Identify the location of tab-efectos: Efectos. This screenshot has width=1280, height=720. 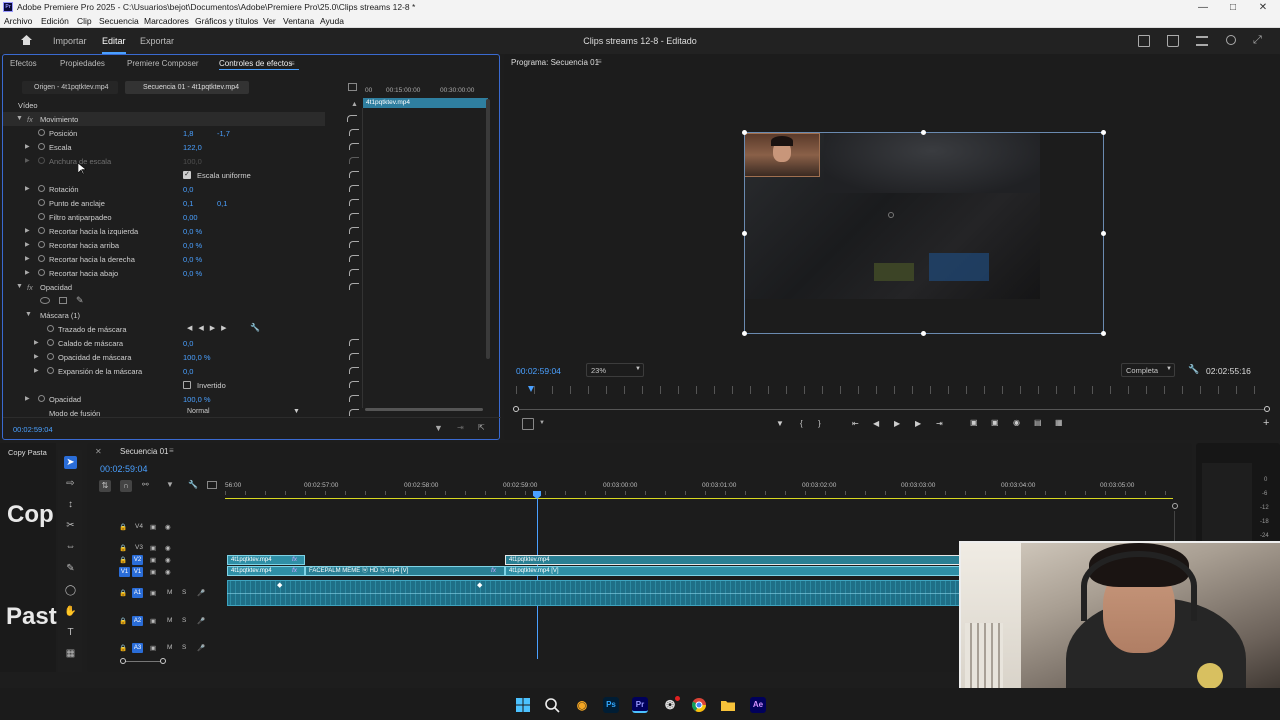
(23, 63).